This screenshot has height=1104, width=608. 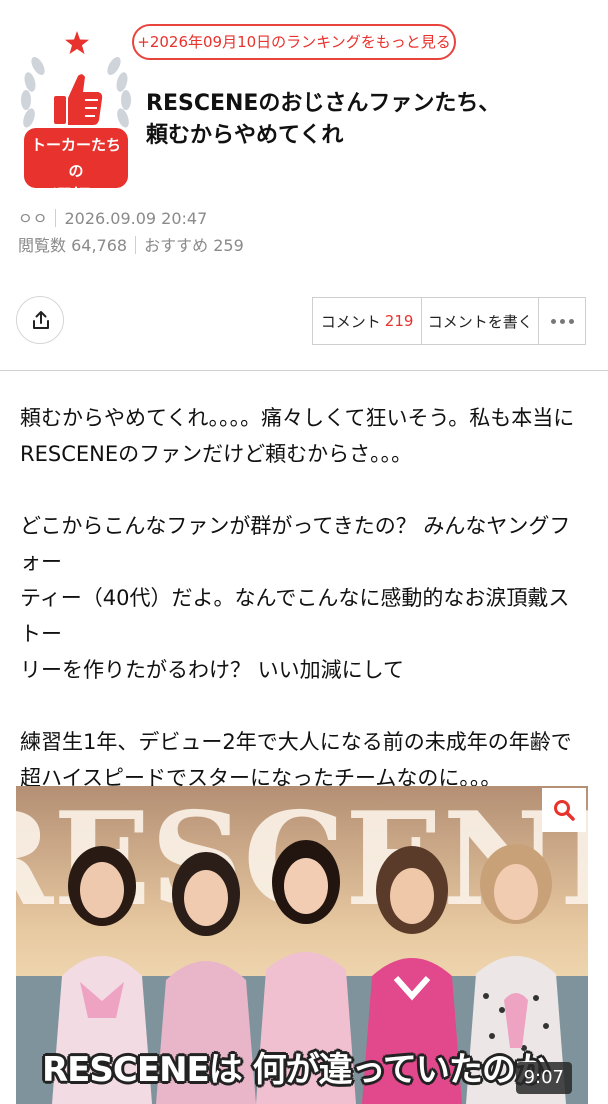 I want to click on body-line: どこからこんなファンが群がってきたの？ みんなヤングフォー, so click(x=295, y=544).